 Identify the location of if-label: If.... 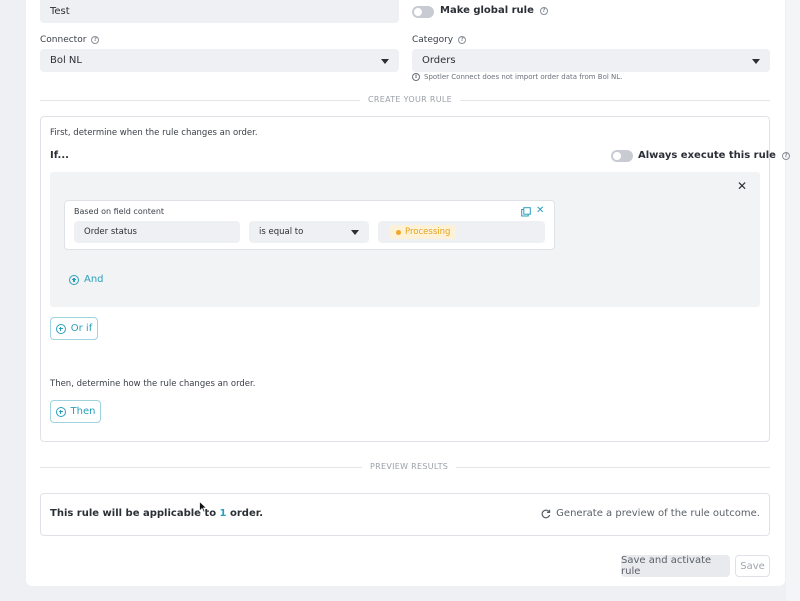
(59, 155).